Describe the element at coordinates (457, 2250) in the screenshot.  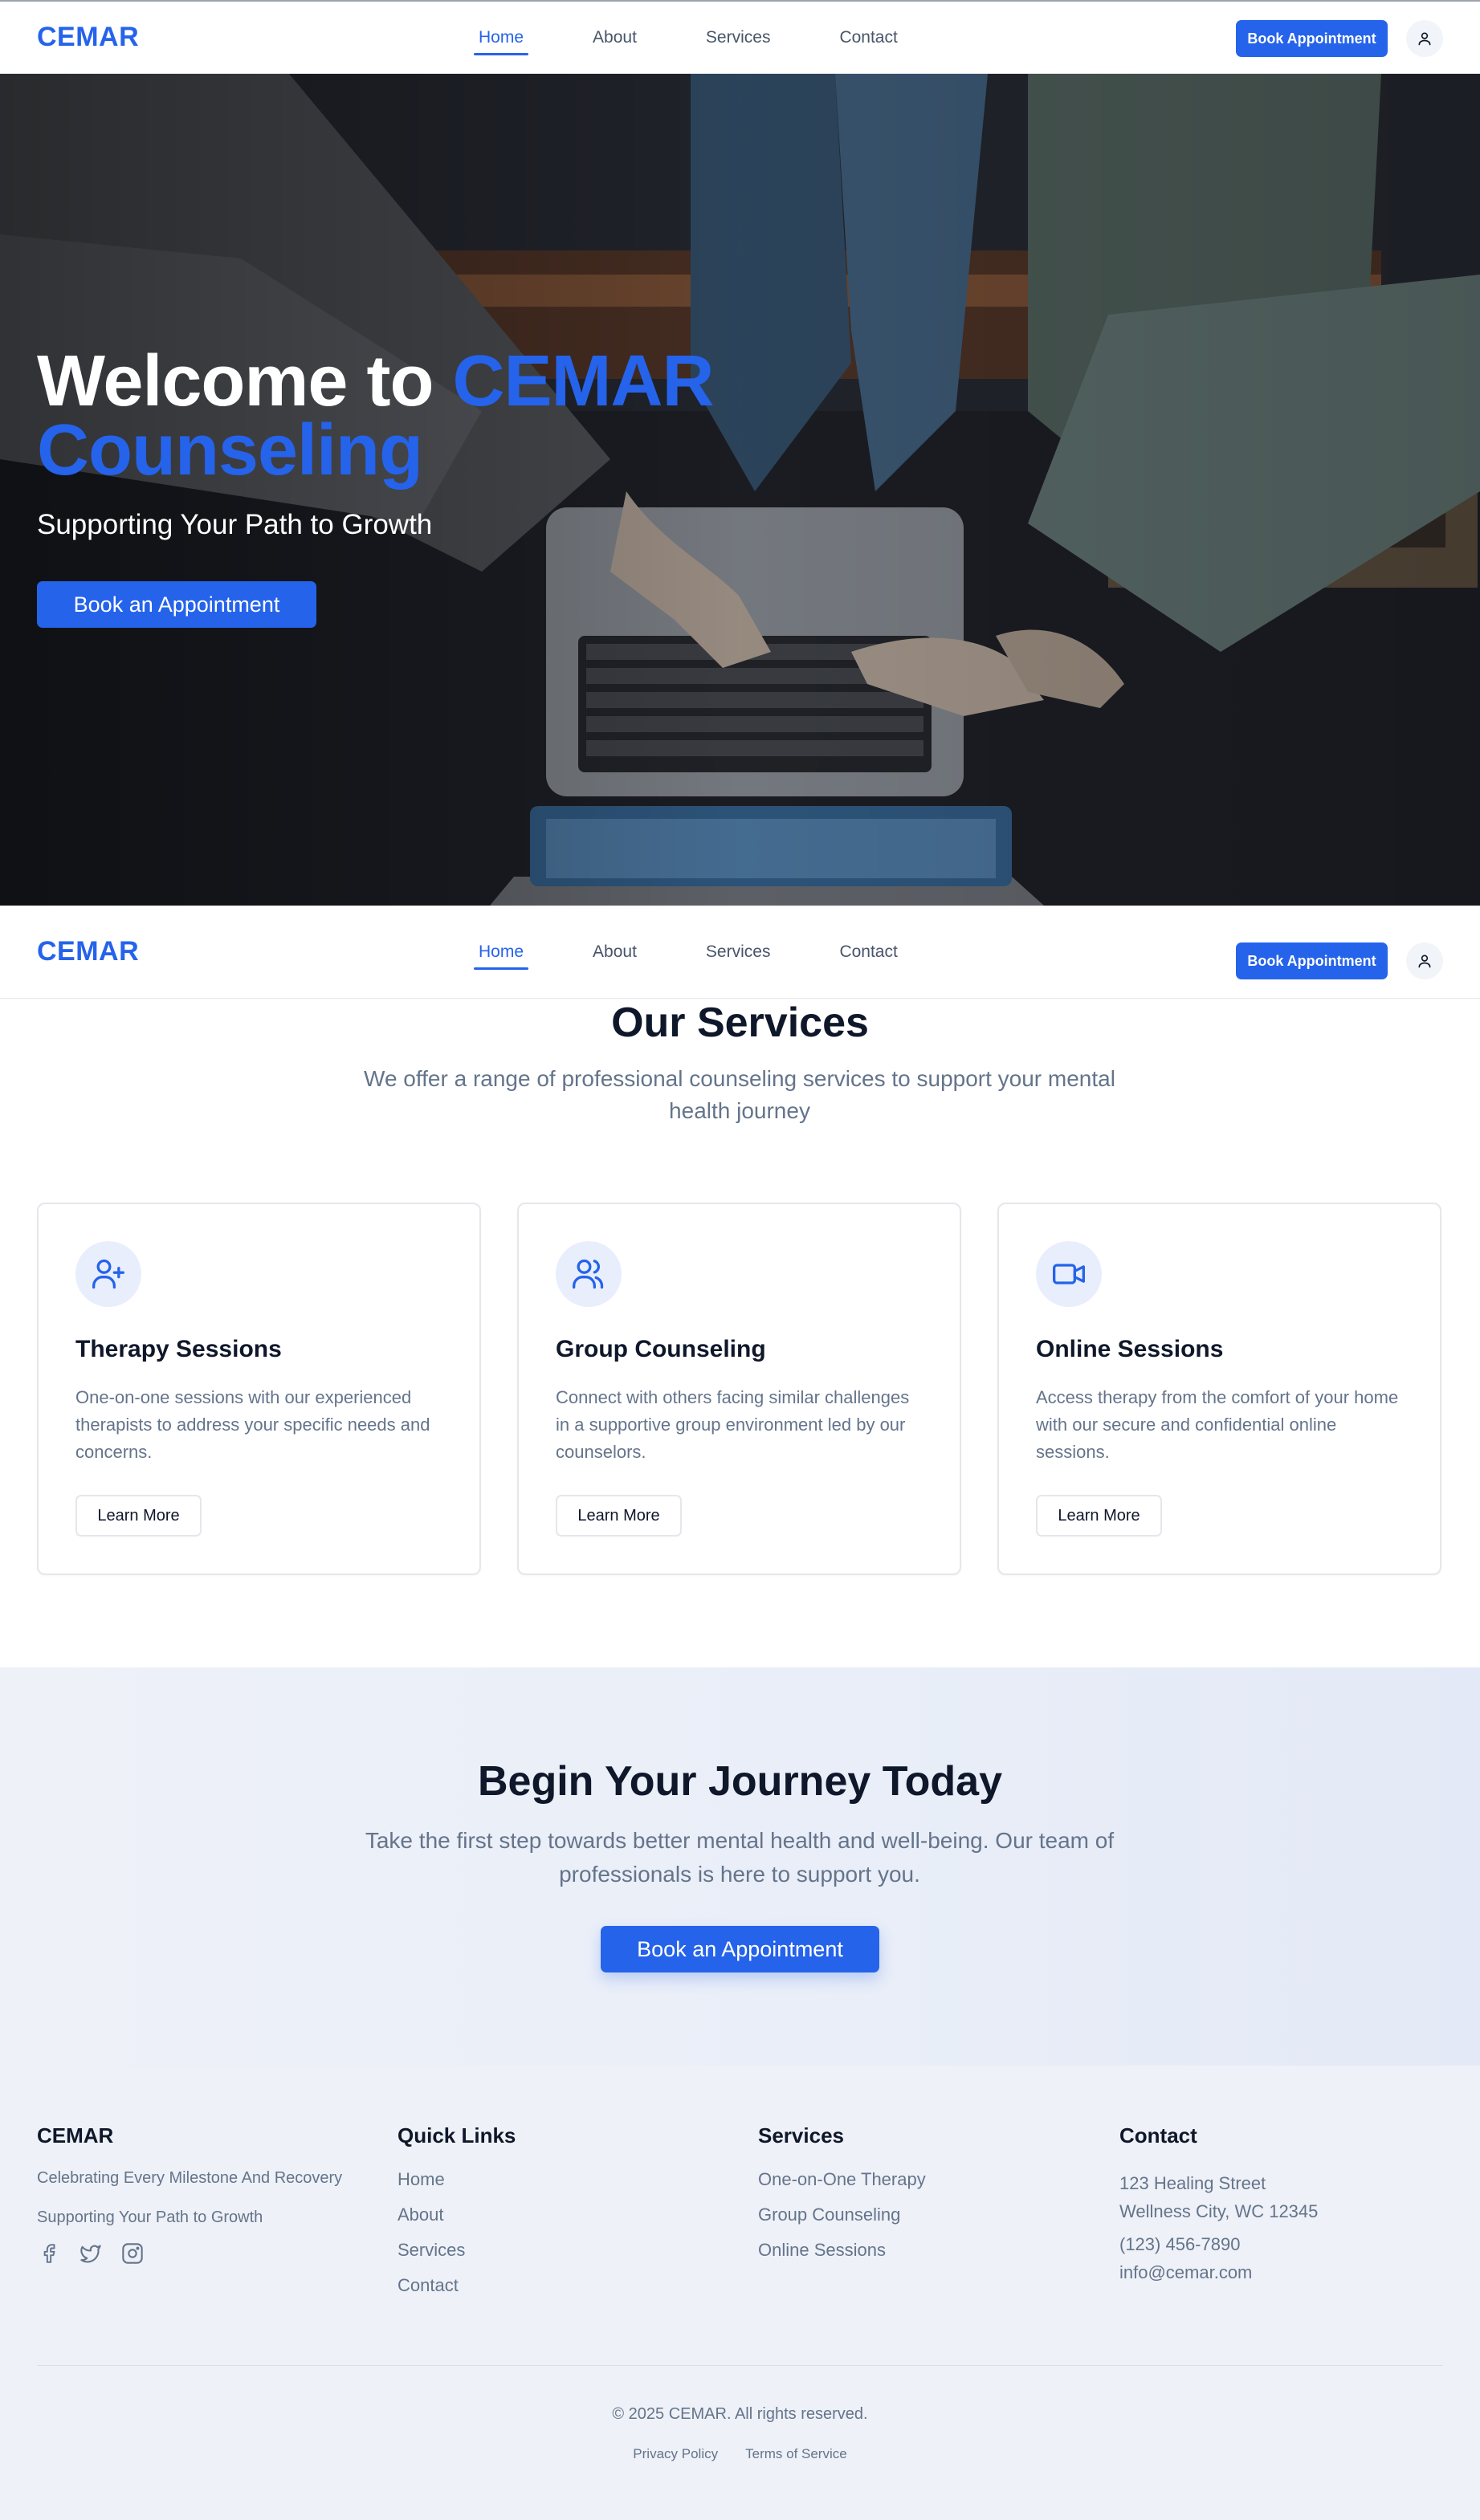
I see `footer-link-services: Services` at that location.